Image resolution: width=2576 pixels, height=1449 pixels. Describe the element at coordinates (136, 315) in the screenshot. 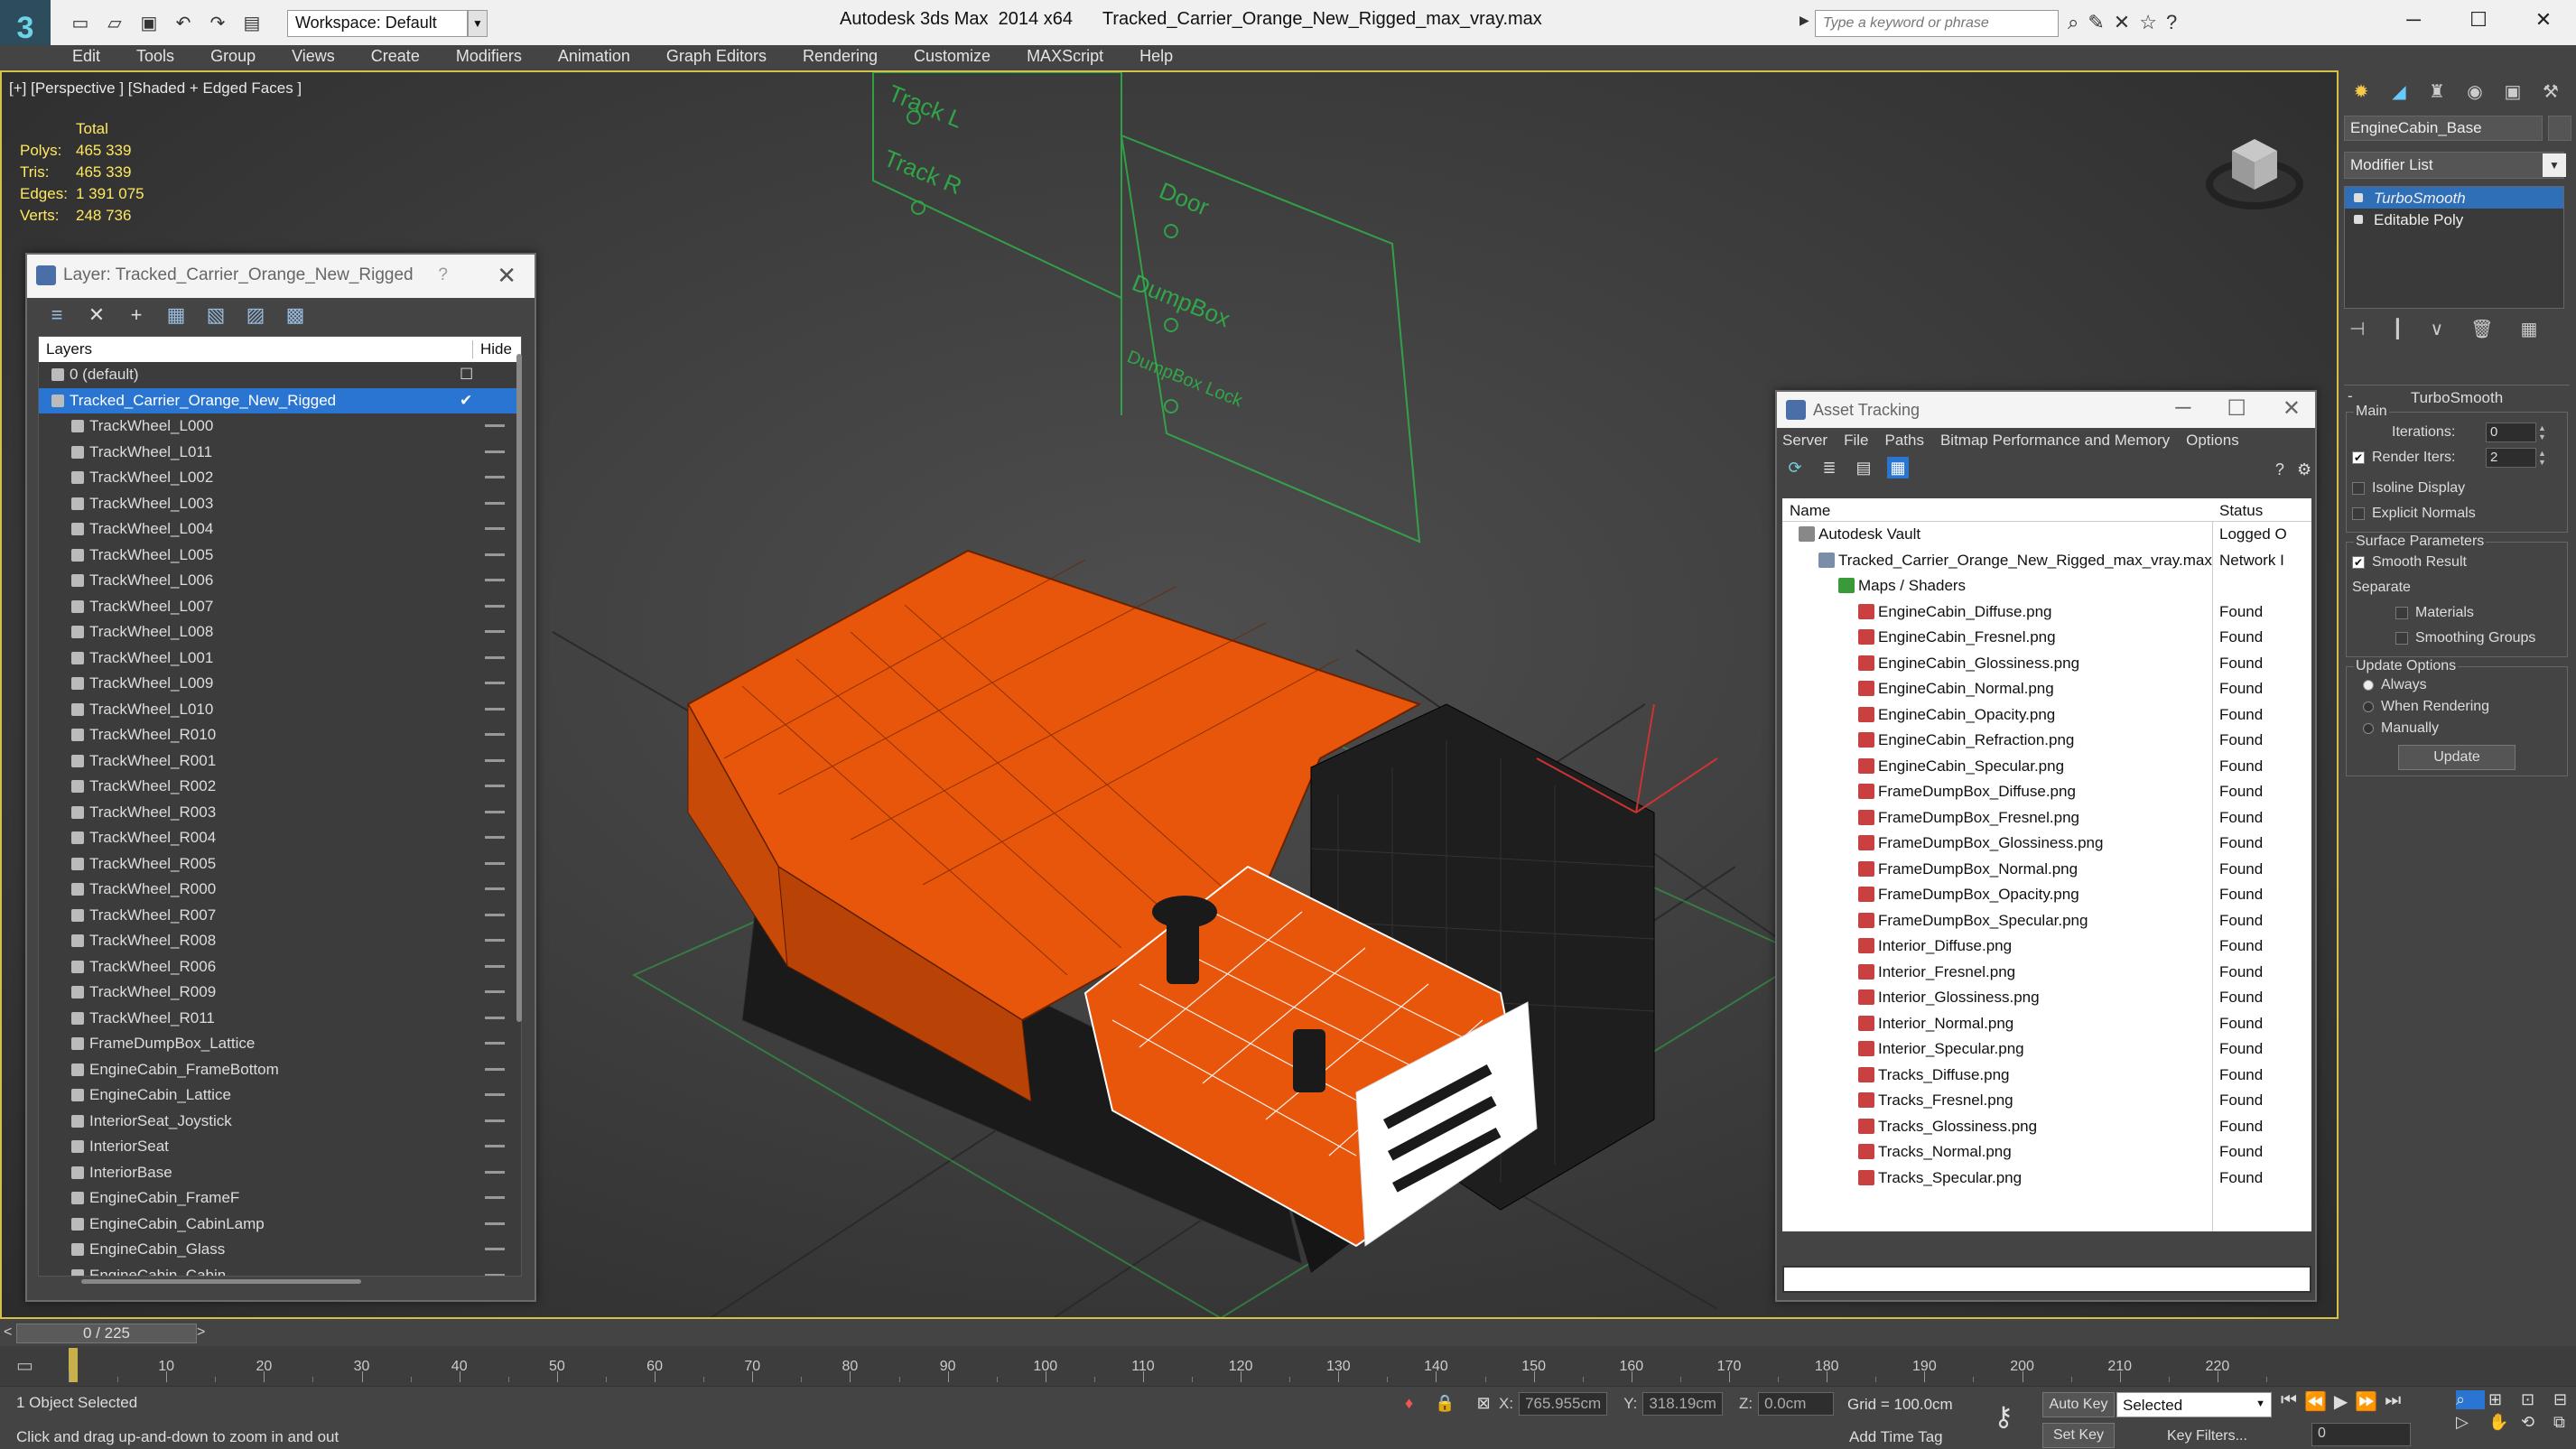

I see `add-to-layer-icon: +` at that location.